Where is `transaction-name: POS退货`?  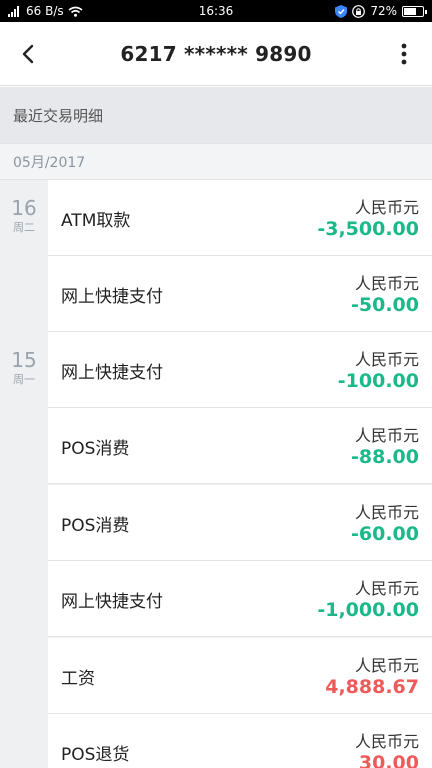 transaction-name: POS退货 is located at coordinates (95, 754).